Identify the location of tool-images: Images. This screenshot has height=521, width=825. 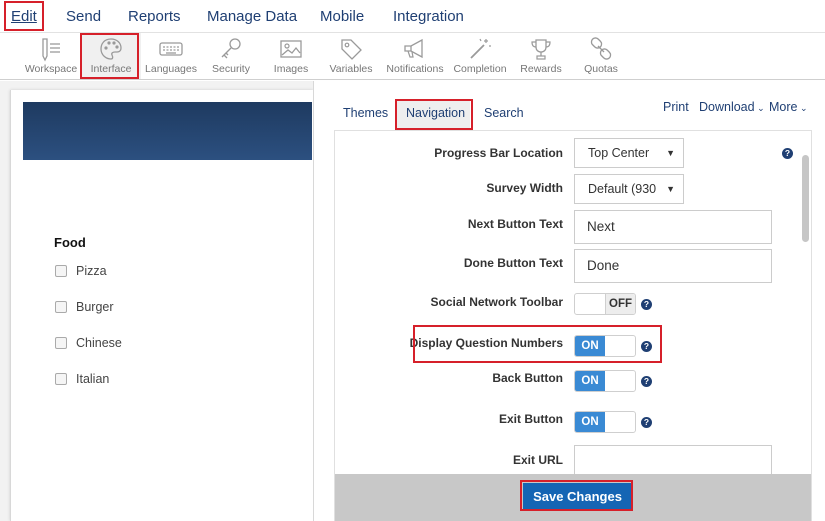
(291, 56).